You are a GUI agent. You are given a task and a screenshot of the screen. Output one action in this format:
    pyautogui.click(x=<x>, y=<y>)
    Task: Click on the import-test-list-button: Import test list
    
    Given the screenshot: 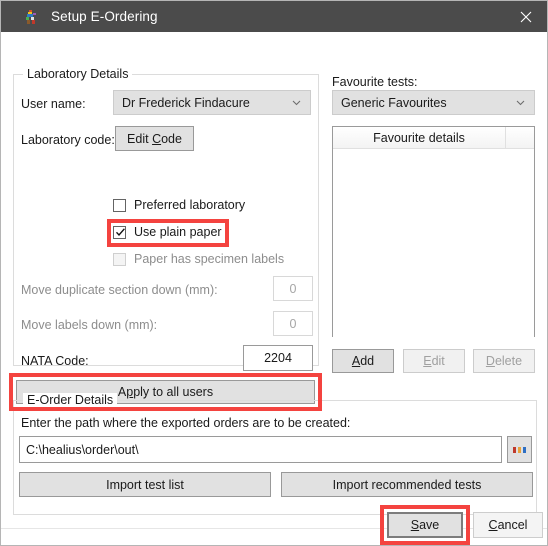 What is the action you would take?
    pyautogui.click(x=145, y=484)
    